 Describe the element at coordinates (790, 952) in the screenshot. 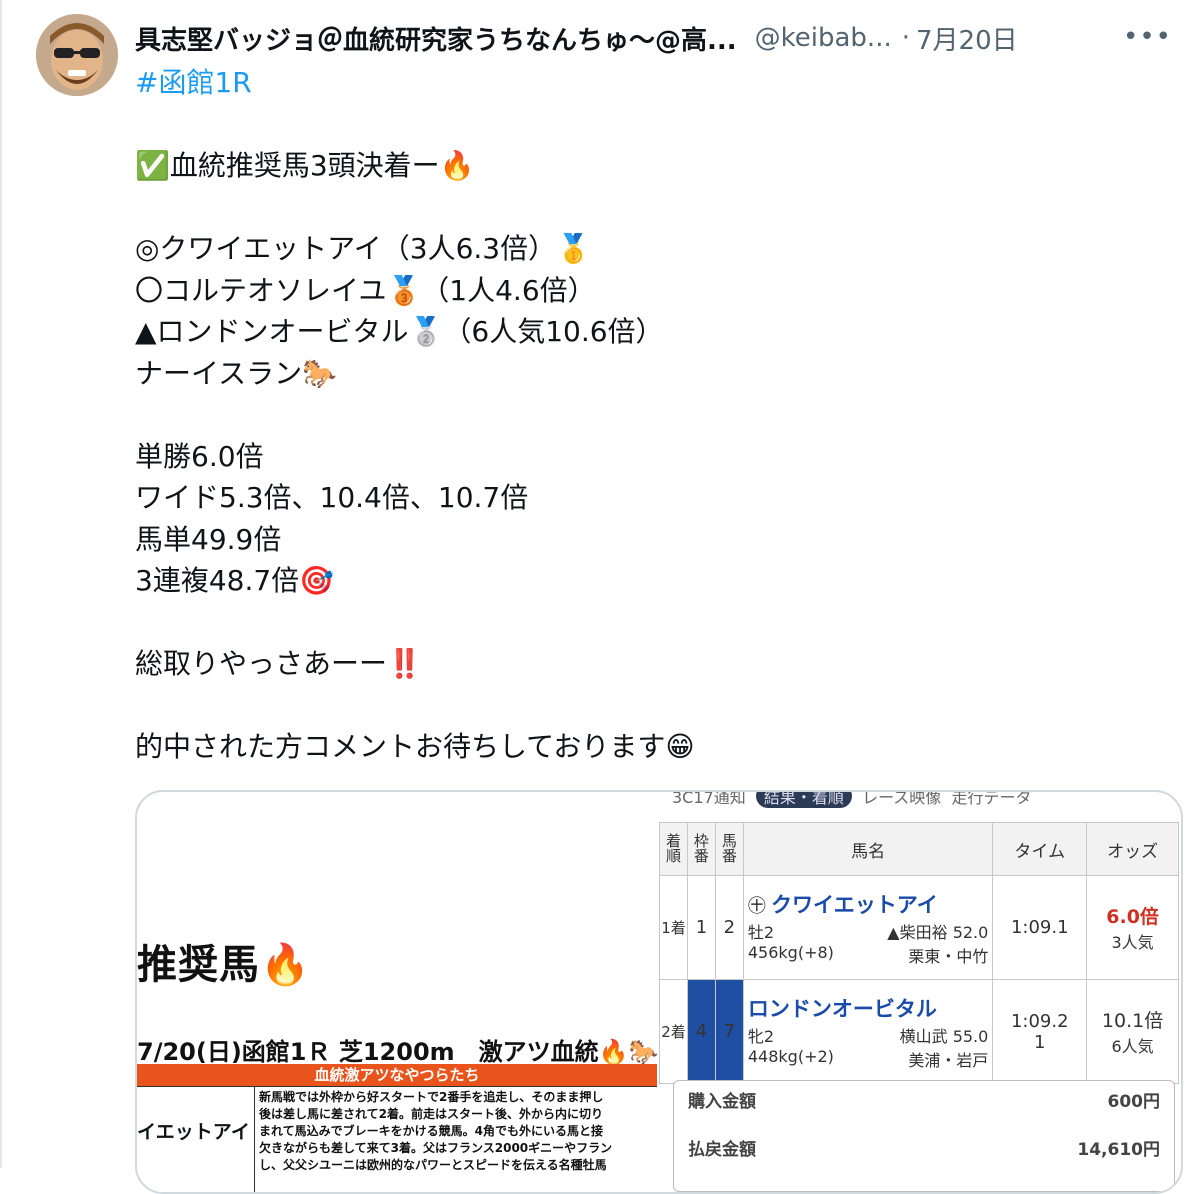

I see `body-weight: 456kg(+8)` at that location.